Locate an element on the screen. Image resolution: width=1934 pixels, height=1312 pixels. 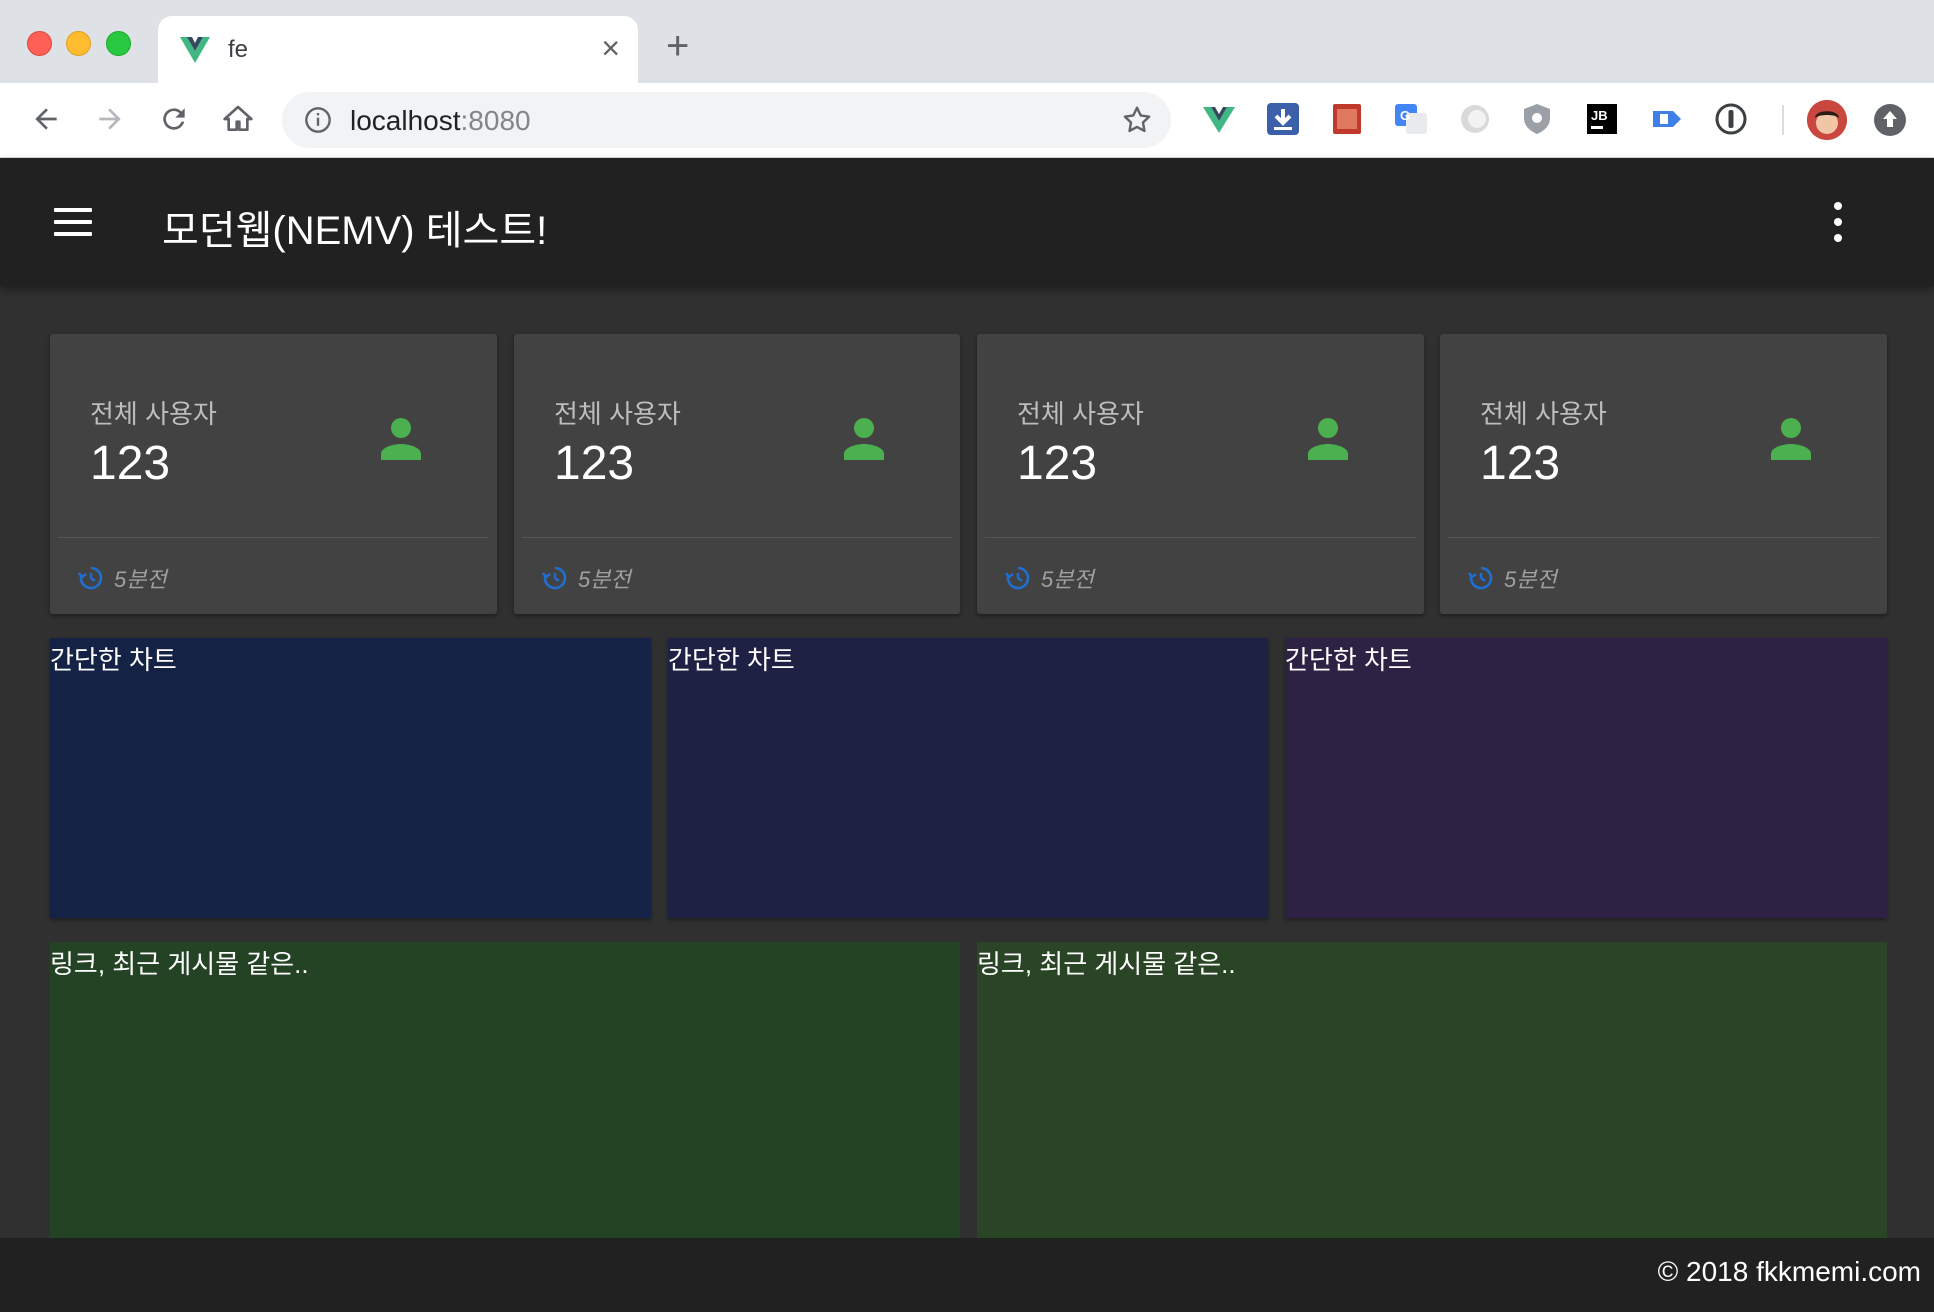
url-text: localhost:8080 is located at coordinates (440, 121).